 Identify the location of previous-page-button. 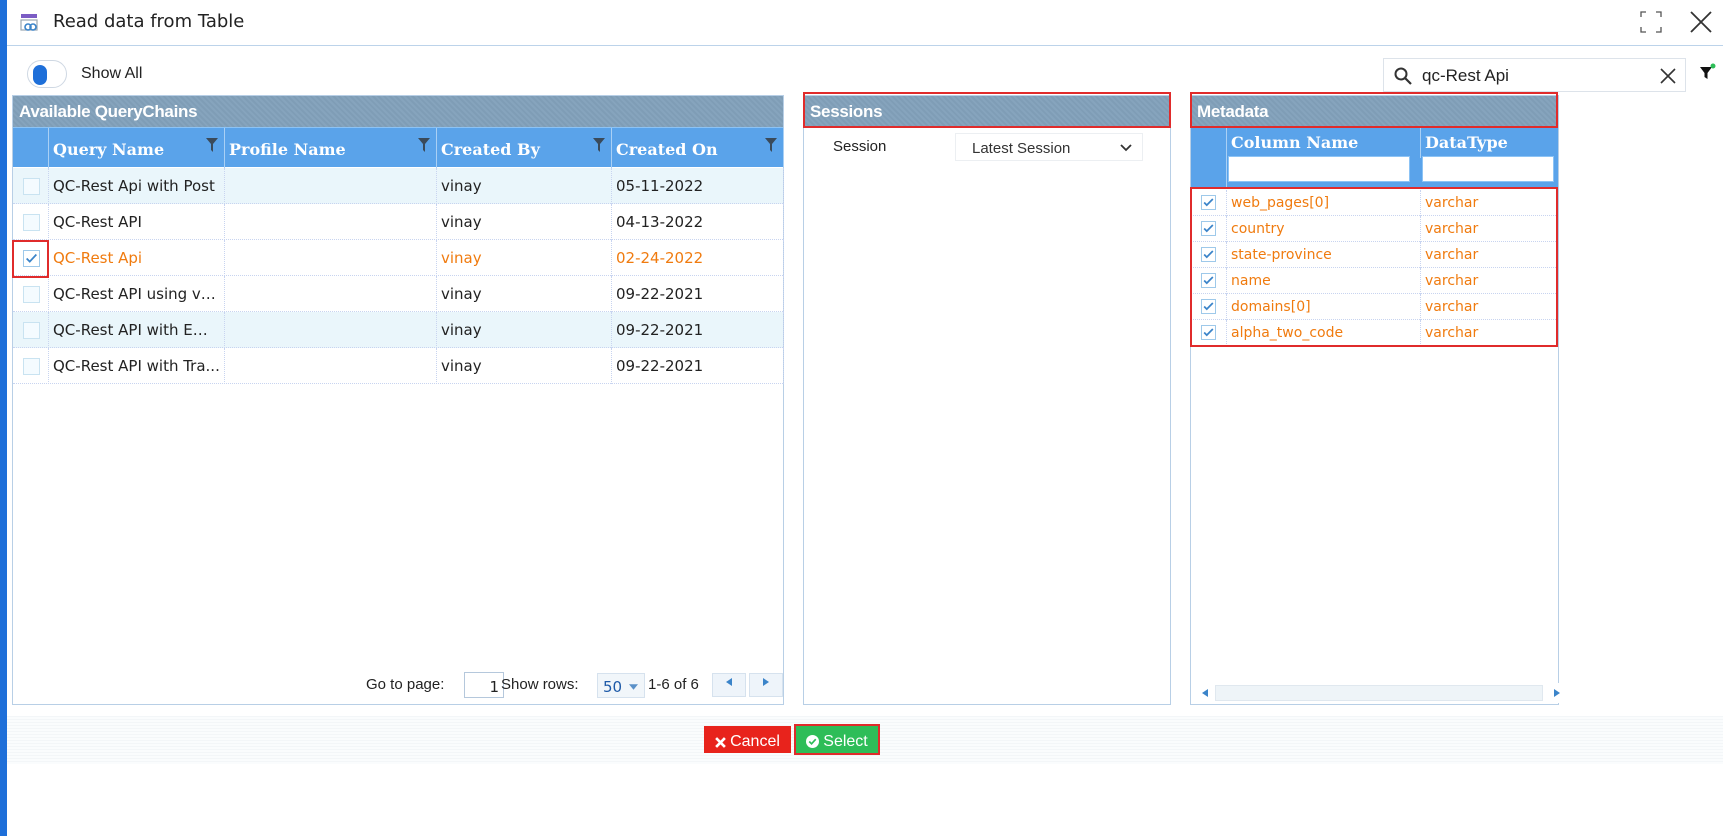
(729, 685).